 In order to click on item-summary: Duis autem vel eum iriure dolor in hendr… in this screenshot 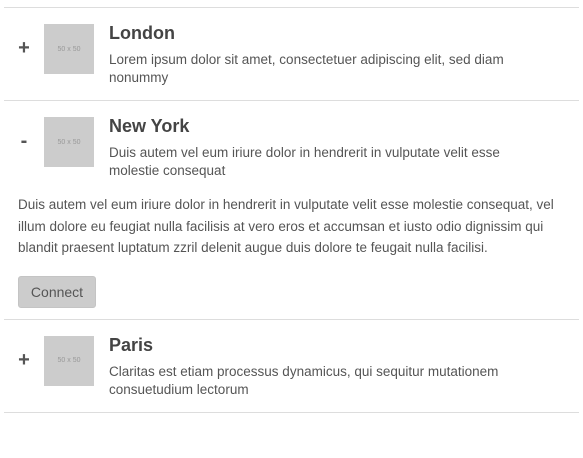, I will do `click(304, 161)`.